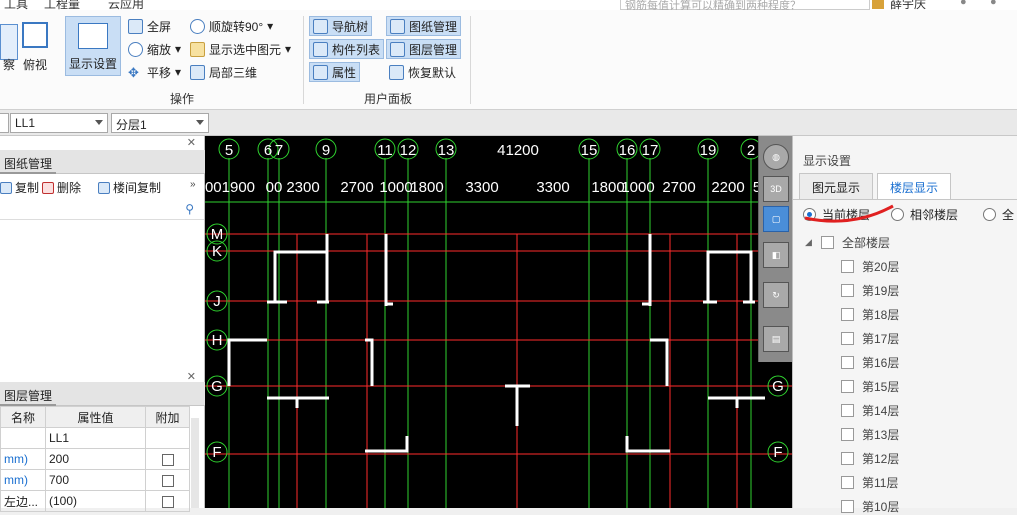 This screenshot has width=1017, height=515. What do you see at coordinates (320, 26) in the screenshot?
I see `nav-tree-icon` at bounding box center [320, 26].